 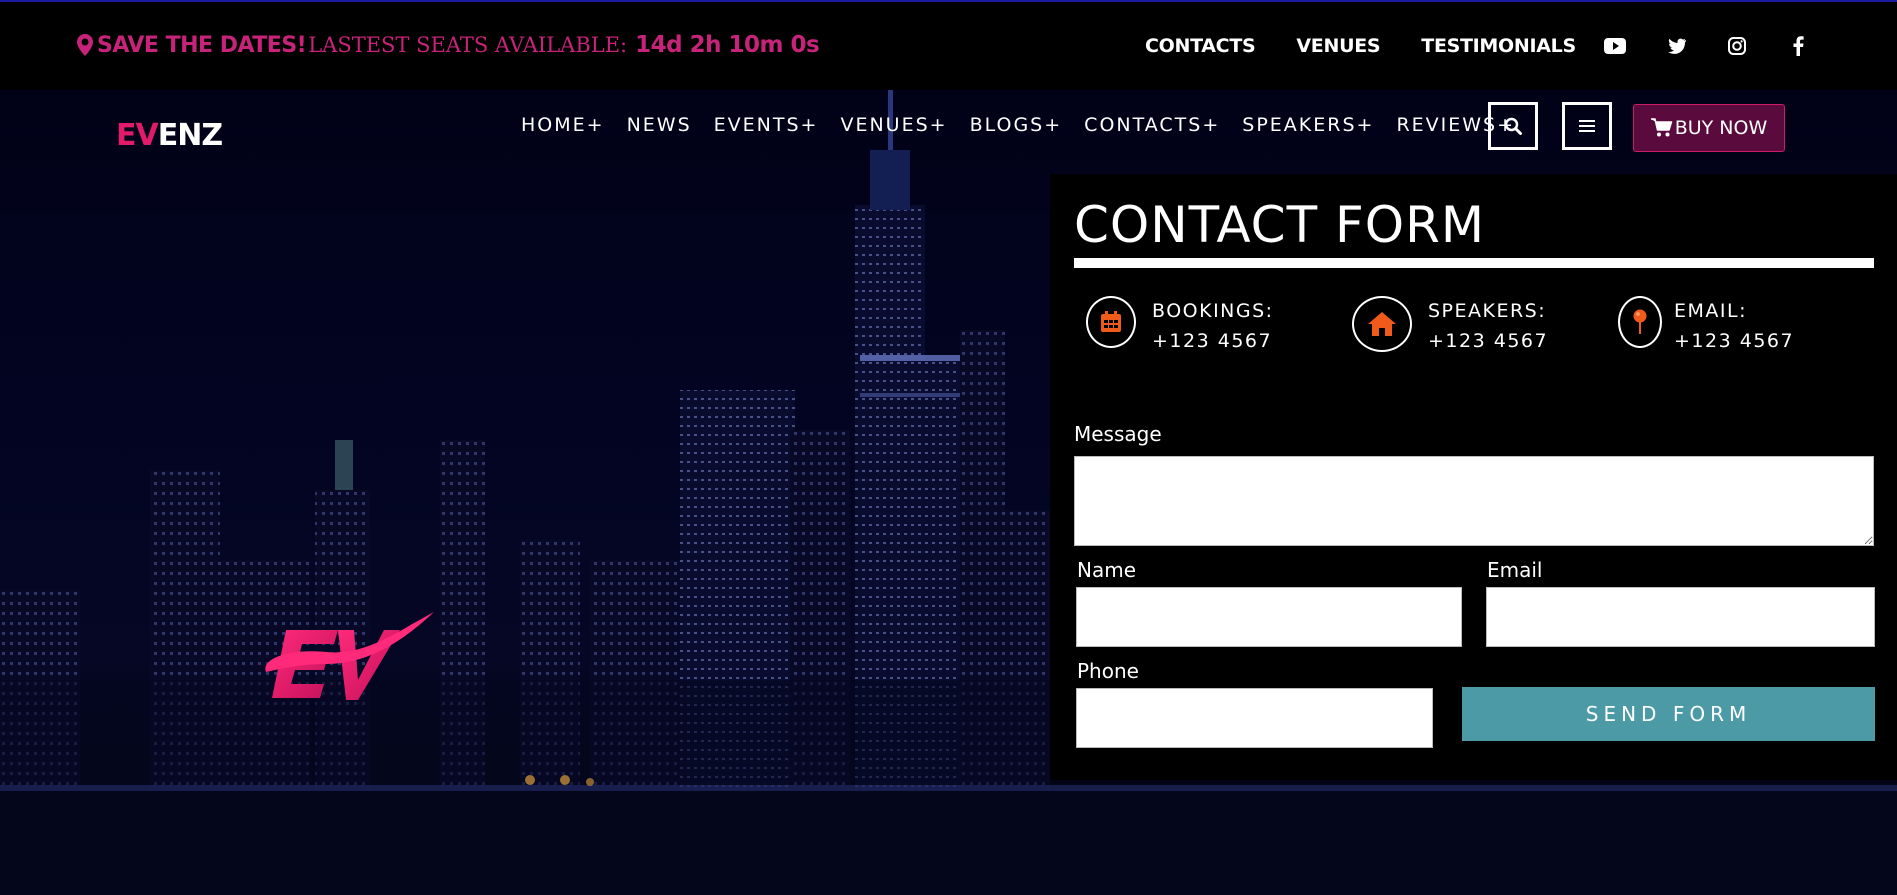 What do you see at coordinates (1737, 46) in the screenshot?
I see `instagram-icon` at bounding box center [1737, 46].